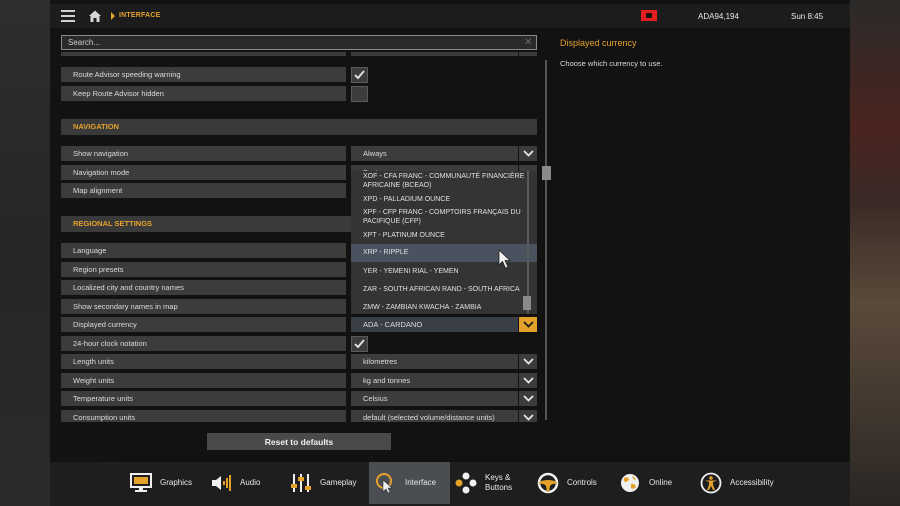  What do you see at coordinates (439, 307) in the screenshot?
I see `currency-option: ZMW - ZAMBIAN KWACHA - ZAMBIA` at bounding box center [439, 307].